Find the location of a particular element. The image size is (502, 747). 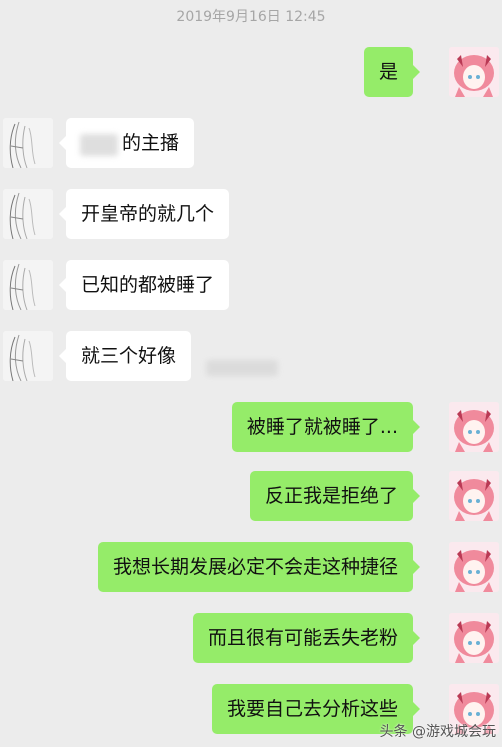

message-text: 的主播 is located at coordinates (151, 143).